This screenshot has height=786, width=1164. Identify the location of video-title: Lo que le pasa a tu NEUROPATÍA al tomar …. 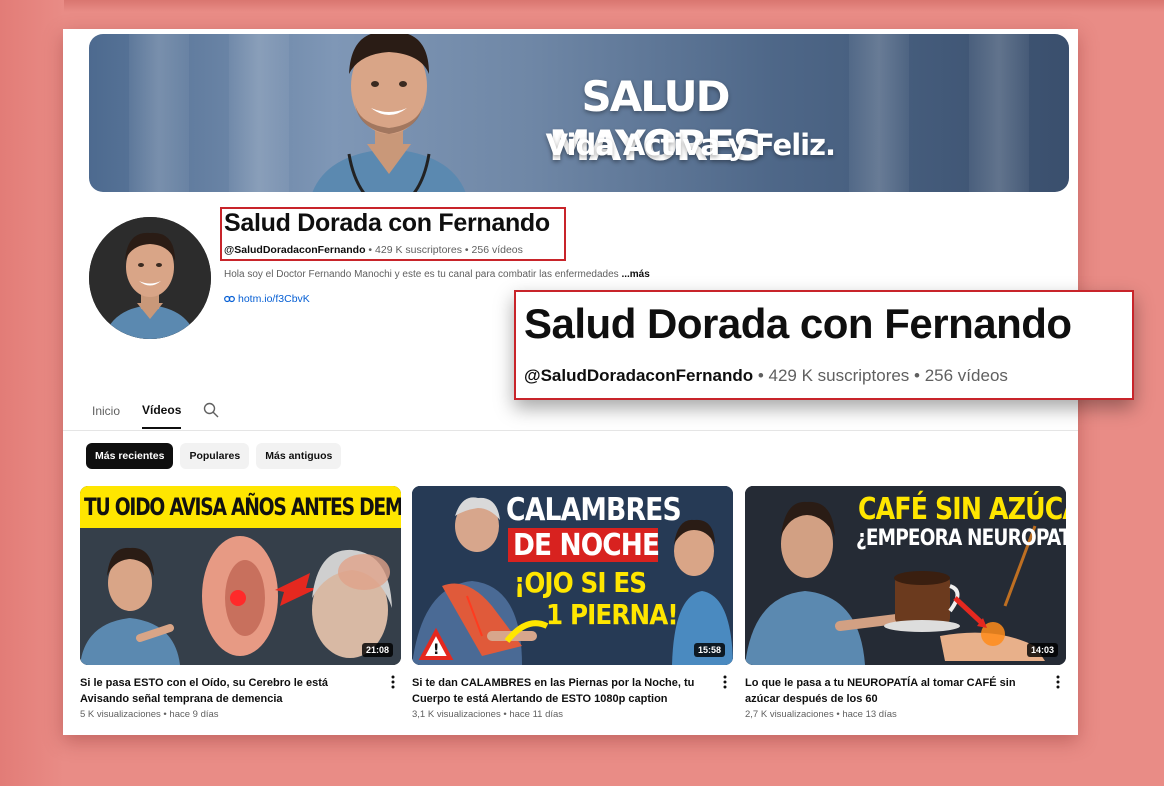
(890, 691).